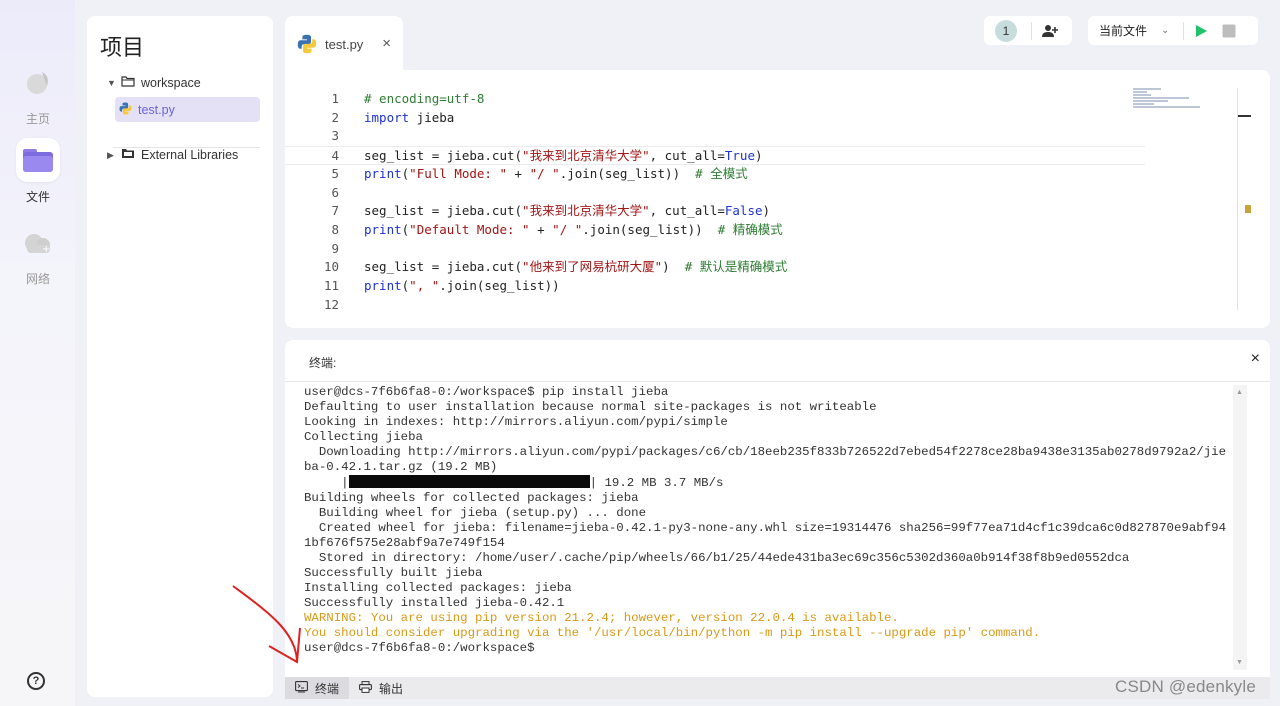 The image size is (1280, 706). I want to click on code-line: 3, so click(715, 136).